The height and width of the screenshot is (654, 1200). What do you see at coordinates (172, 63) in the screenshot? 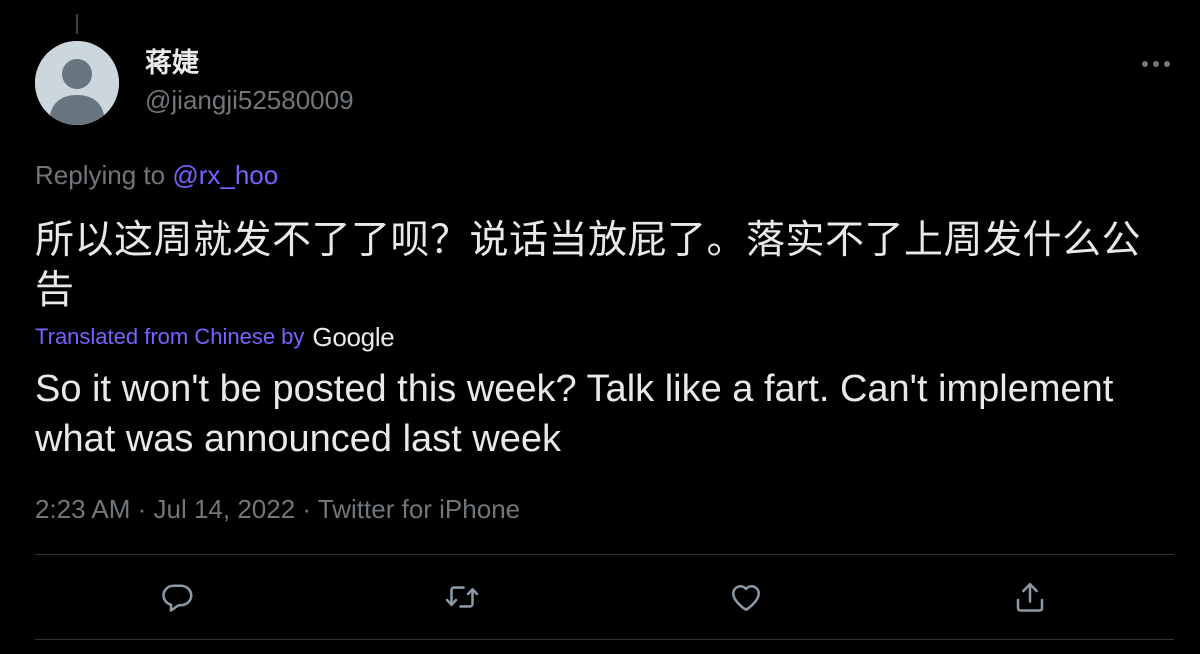
I see `author-display-name: 蒋婕` at bounding box center [172, 63].